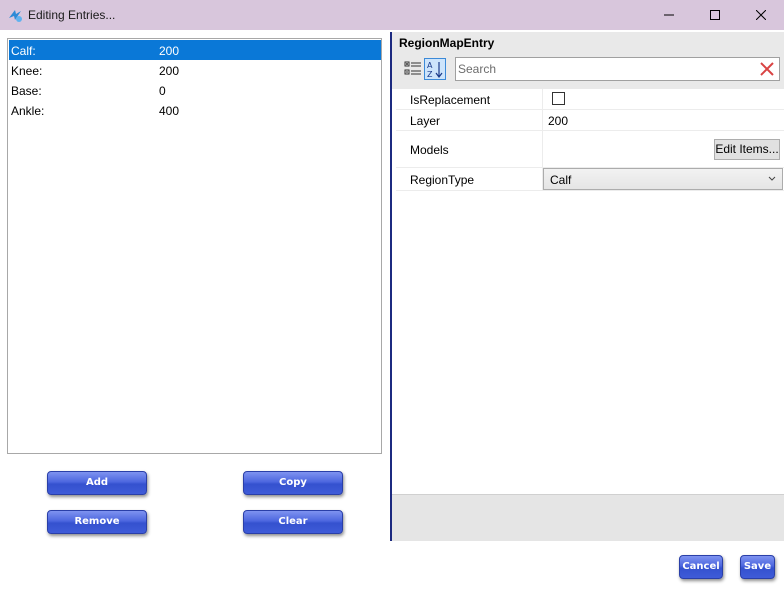 This screenshot has width=784, height=591. Describe the element at coordinates (162, 91) in the screenshot. I see `entry-value: 0` at that location.